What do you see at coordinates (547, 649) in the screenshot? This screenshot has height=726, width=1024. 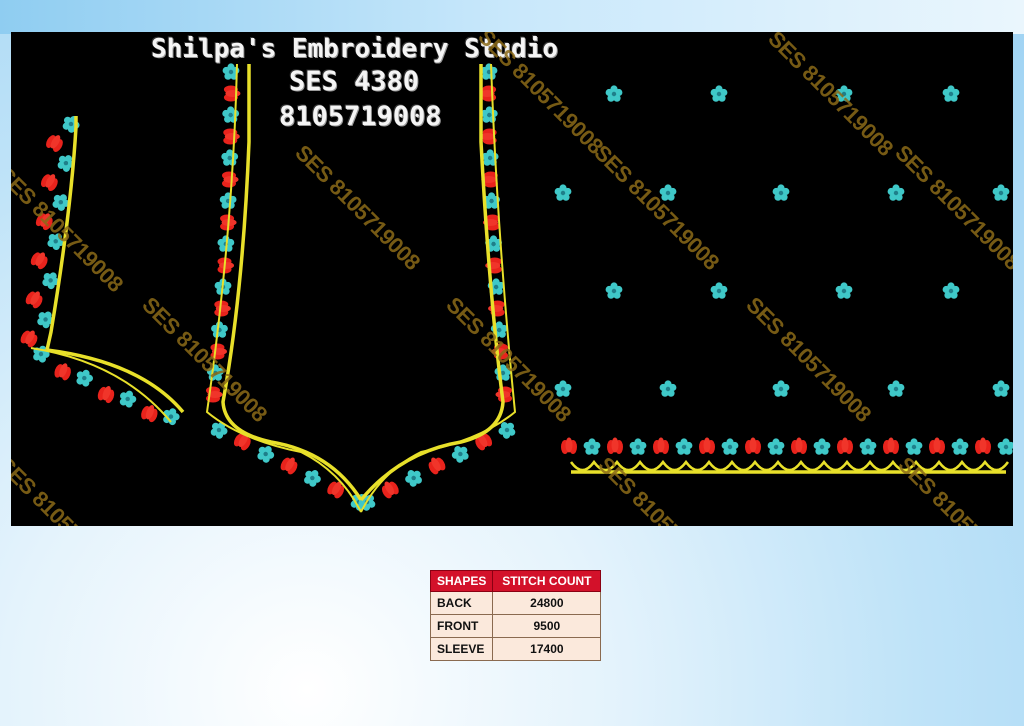 I see `stitch-count-cell: 17400` at bounding box center [547, 649].